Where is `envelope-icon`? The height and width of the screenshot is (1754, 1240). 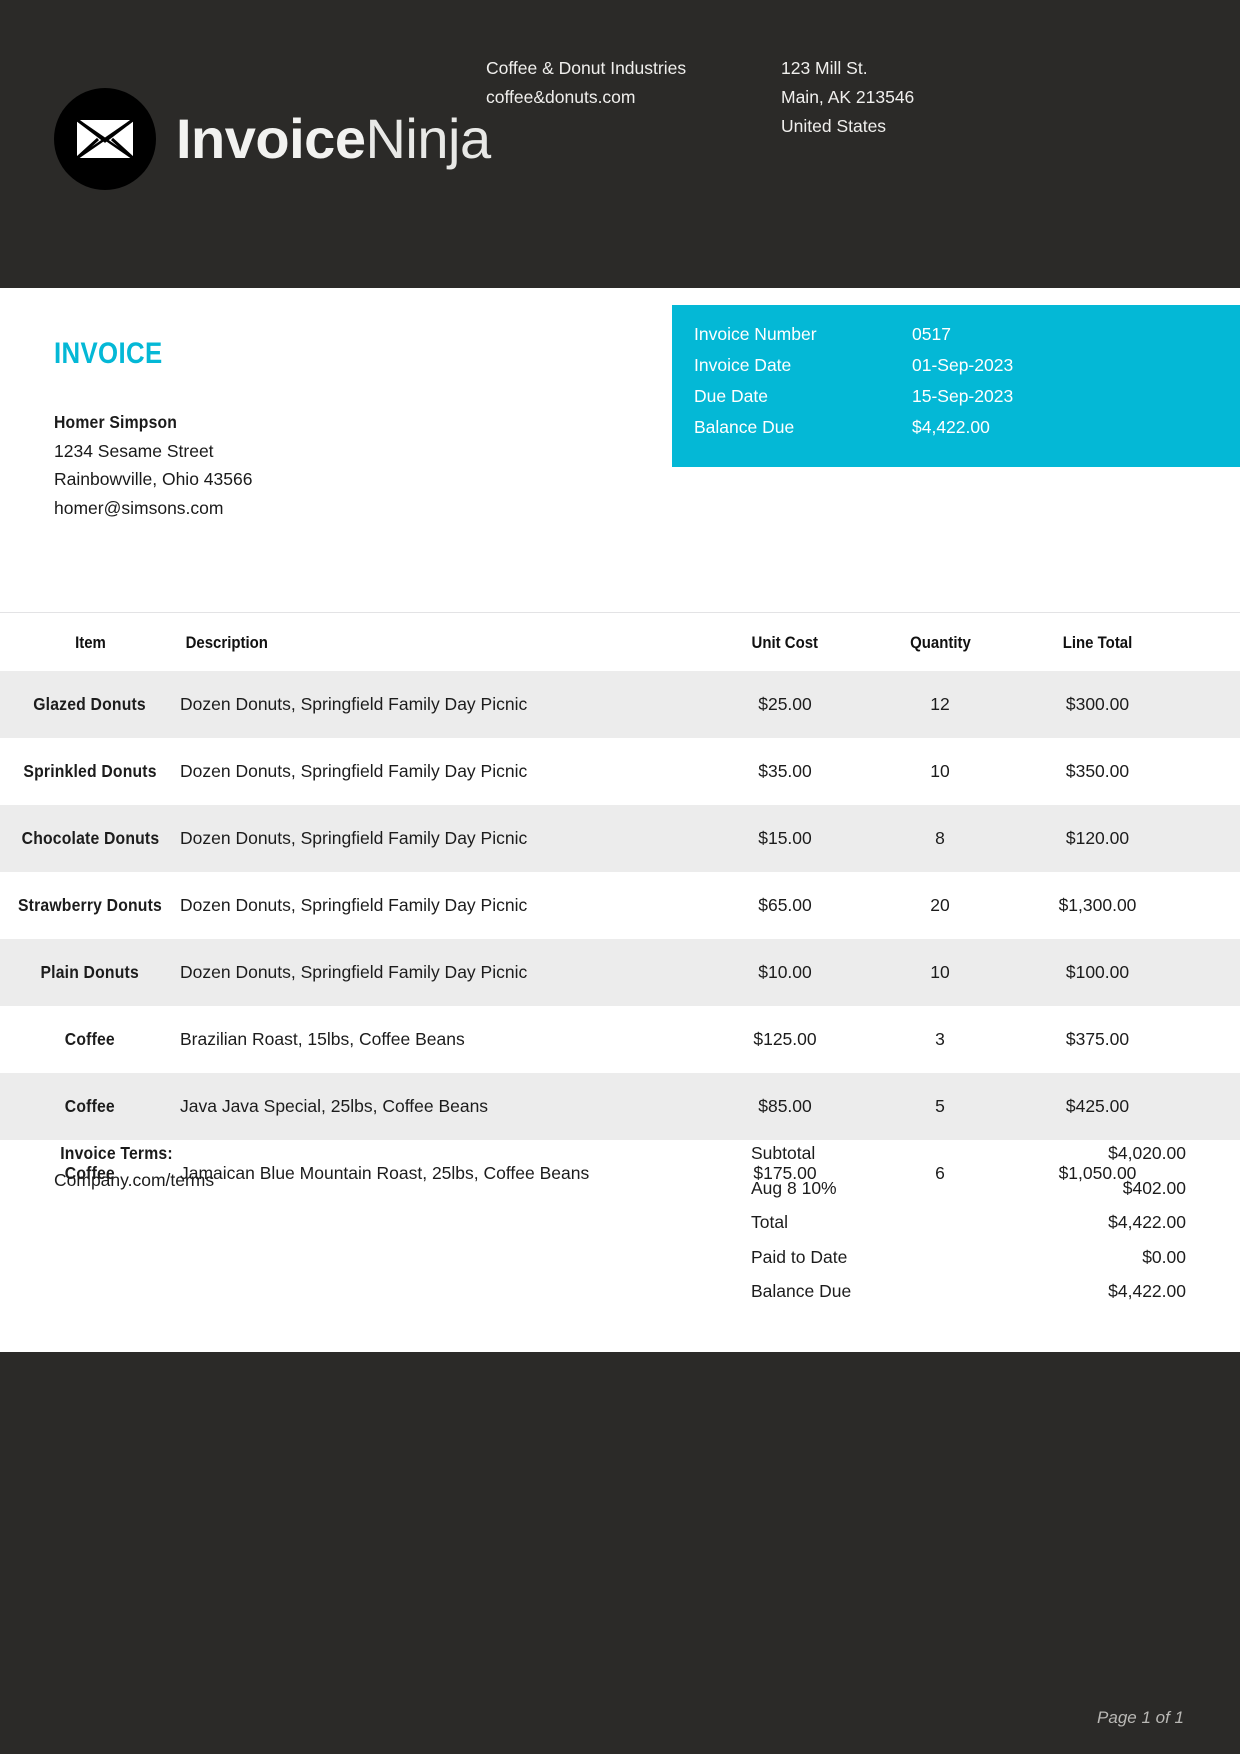
envelope-icon is located at coordinates (105, 139).